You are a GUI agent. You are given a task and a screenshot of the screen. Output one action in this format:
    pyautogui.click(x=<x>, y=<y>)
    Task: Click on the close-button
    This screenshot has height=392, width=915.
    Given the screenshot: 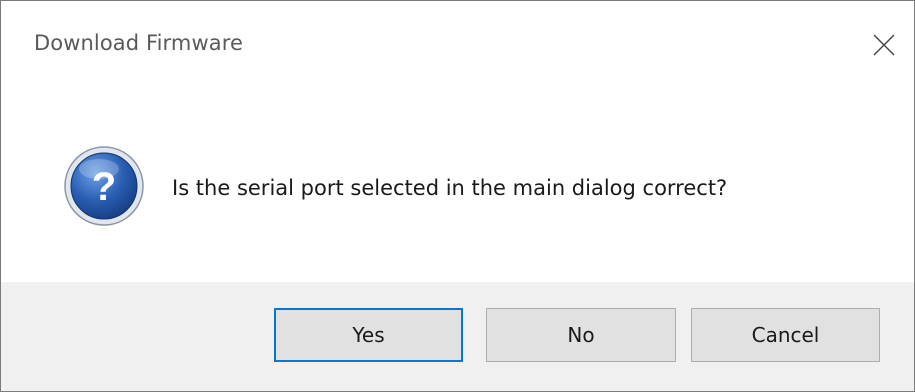 What is the action you would take?
    pyautogui.click(x=884, y=45)
    